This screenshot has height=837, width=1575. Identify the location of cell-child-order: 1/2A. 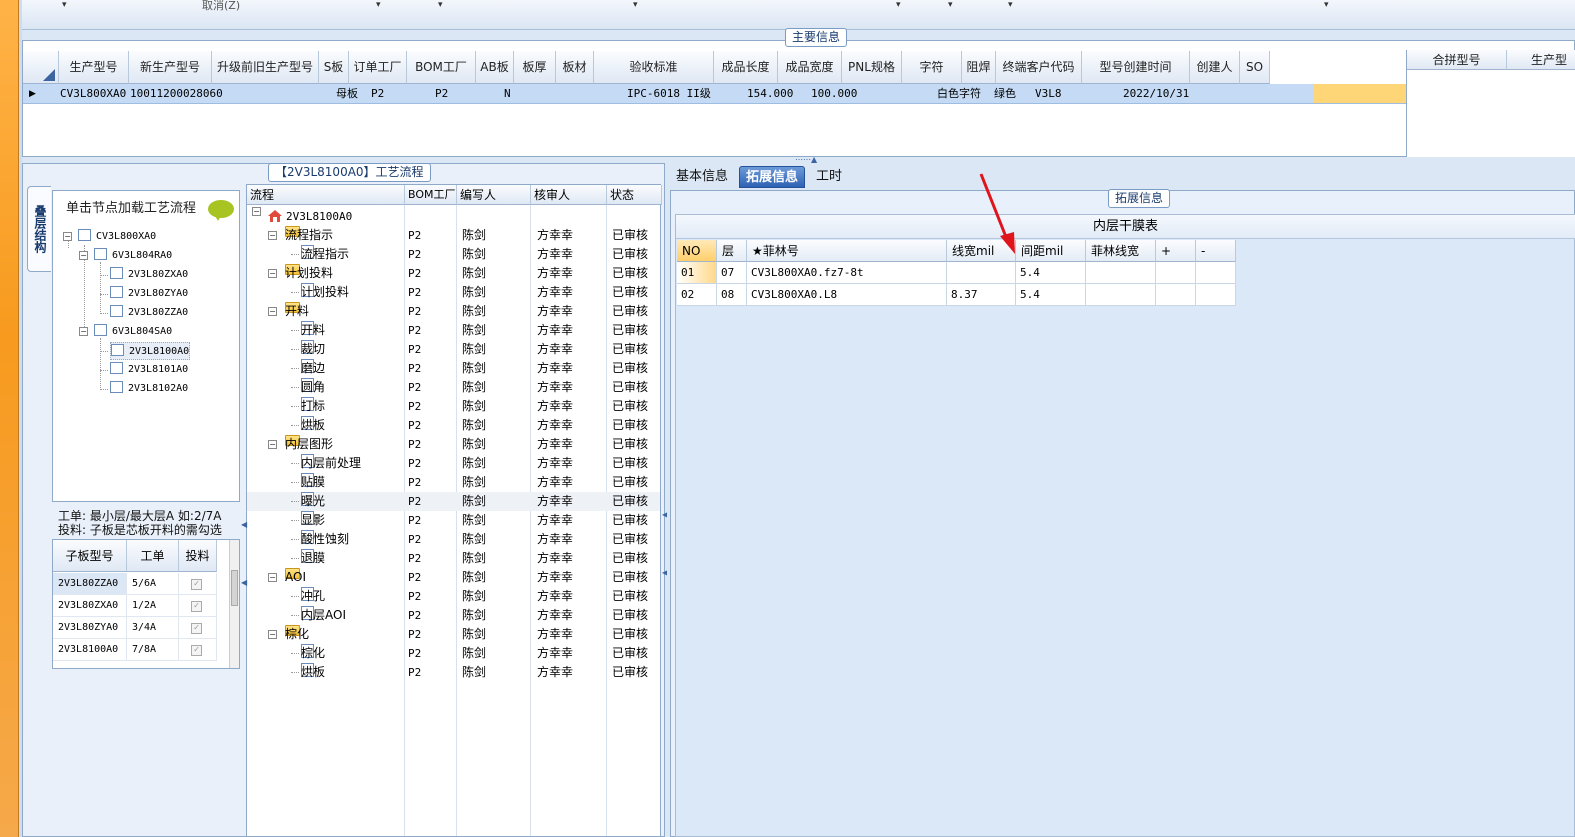
(153, 606).